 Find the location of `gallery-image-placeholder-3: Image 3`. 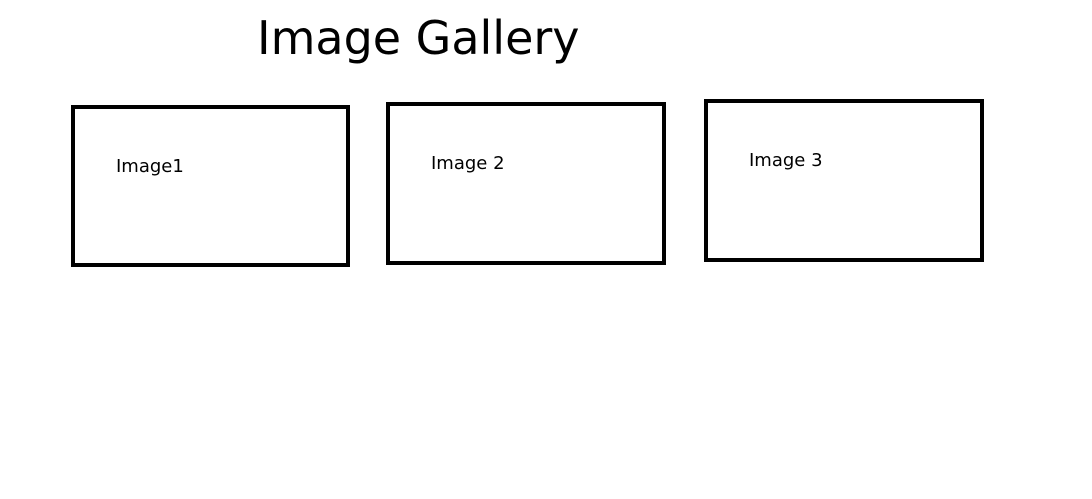

gallery-image-placeholder-3: Image 3 is located at coordinates (844, 180).